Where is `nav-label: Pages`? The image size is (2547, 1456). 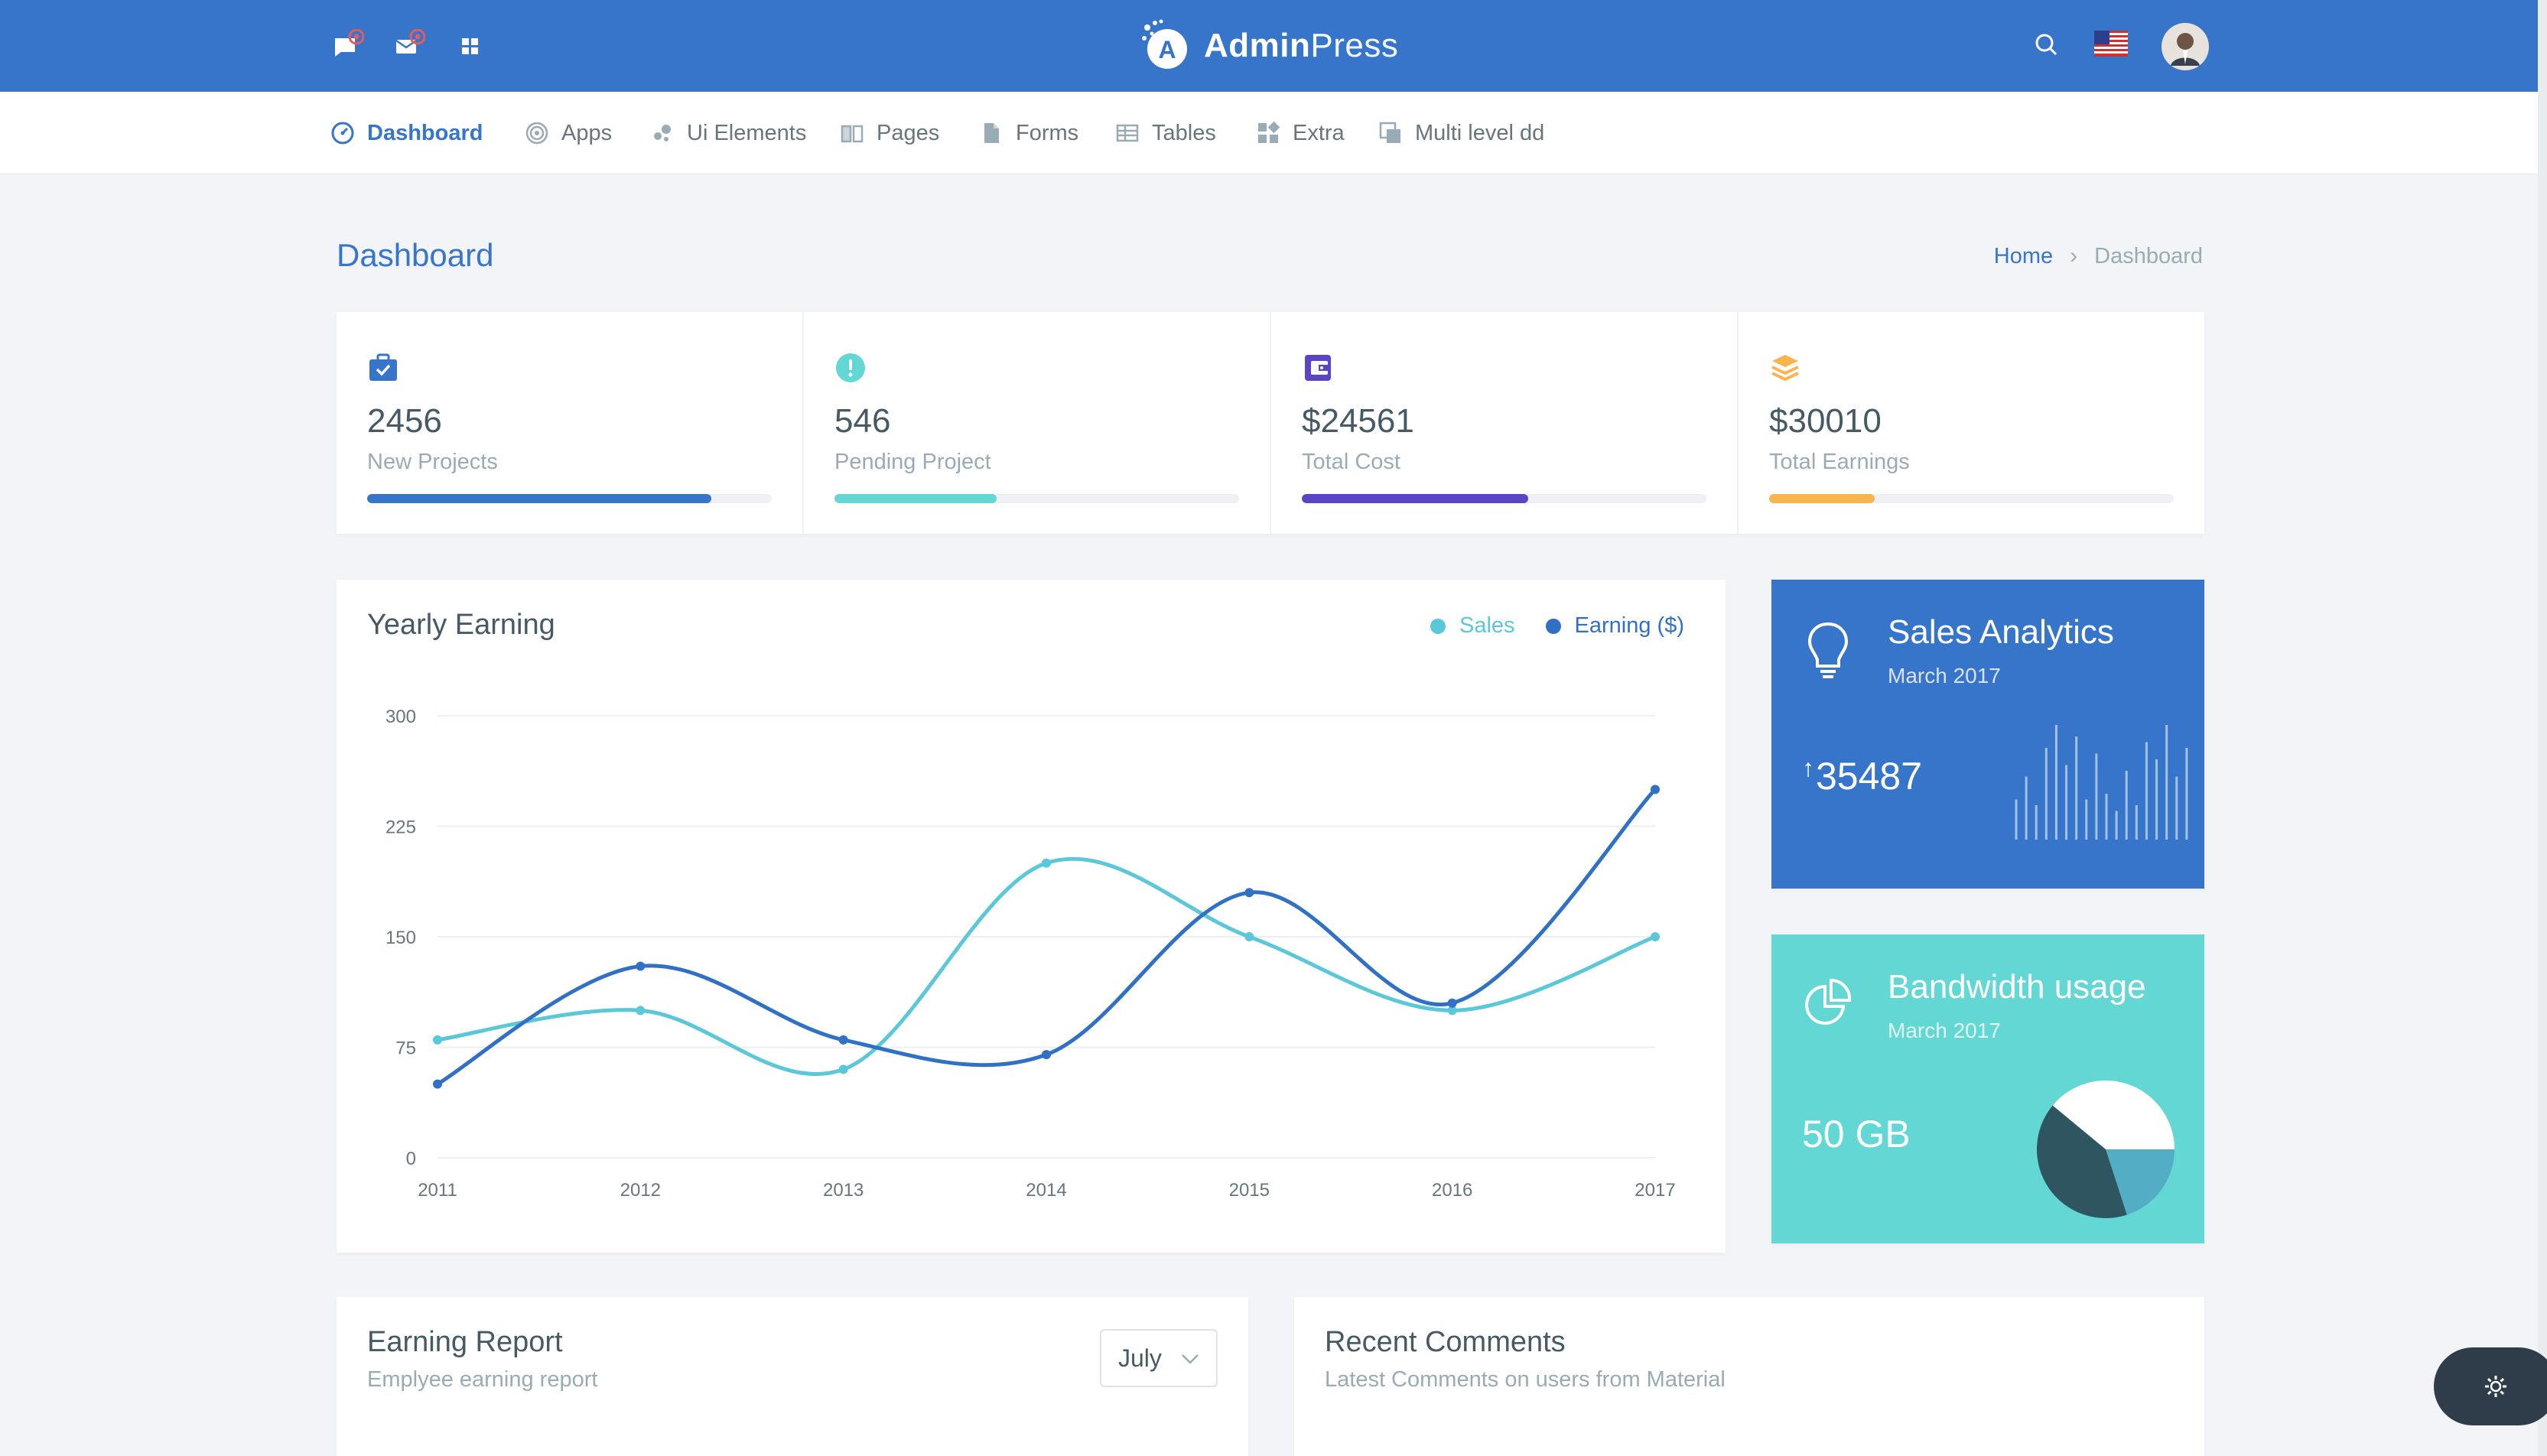
nav-label: Pages is located at coordinates (908, 132).